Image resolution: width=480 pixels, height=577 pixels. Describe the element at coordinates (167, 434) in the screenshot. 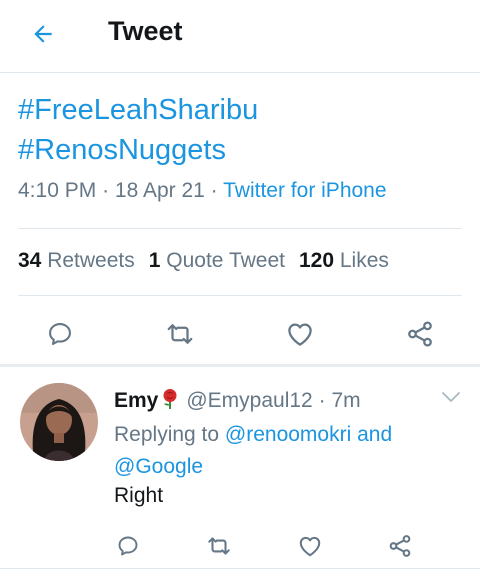

I see `replying-prefix: Replying to` at that location.